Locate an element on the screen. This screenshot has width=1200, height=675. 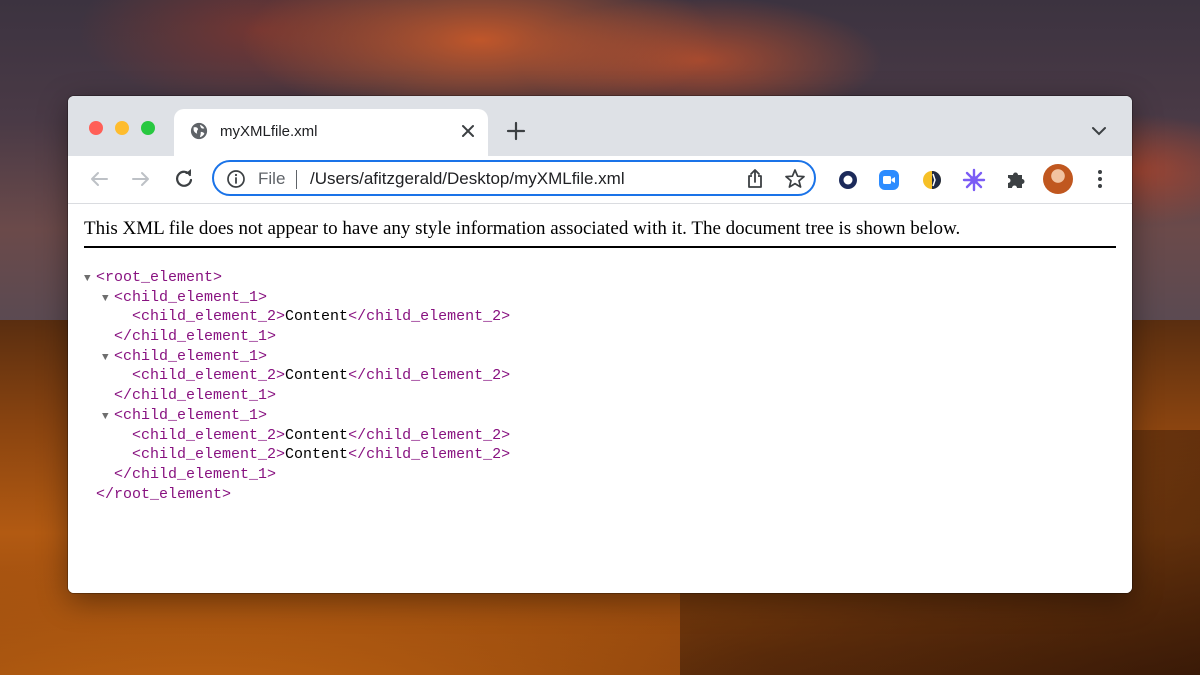
minimize-window-button is located at coordinates (122, 128).